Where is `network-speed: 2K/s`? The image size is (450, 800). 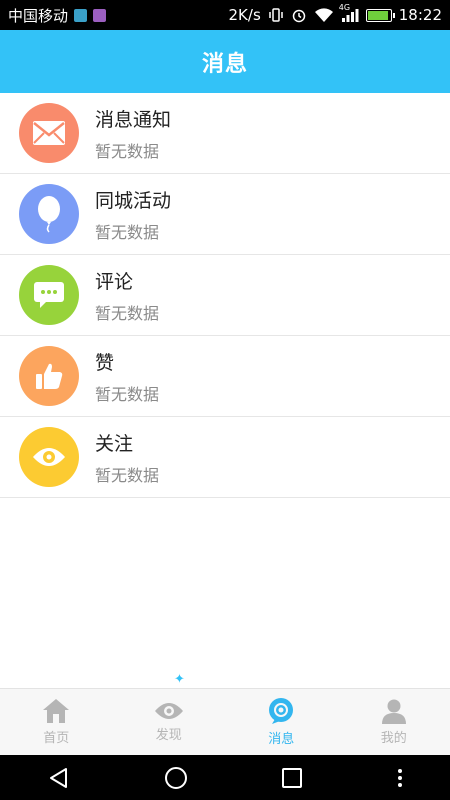 network-speed: 2K/s is located at coordinates (244, 15).